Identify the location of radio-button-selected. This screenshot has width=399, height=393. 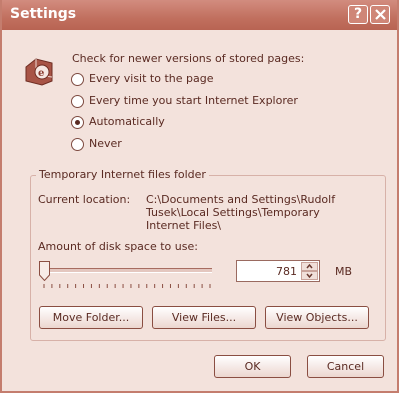
(77, 122).